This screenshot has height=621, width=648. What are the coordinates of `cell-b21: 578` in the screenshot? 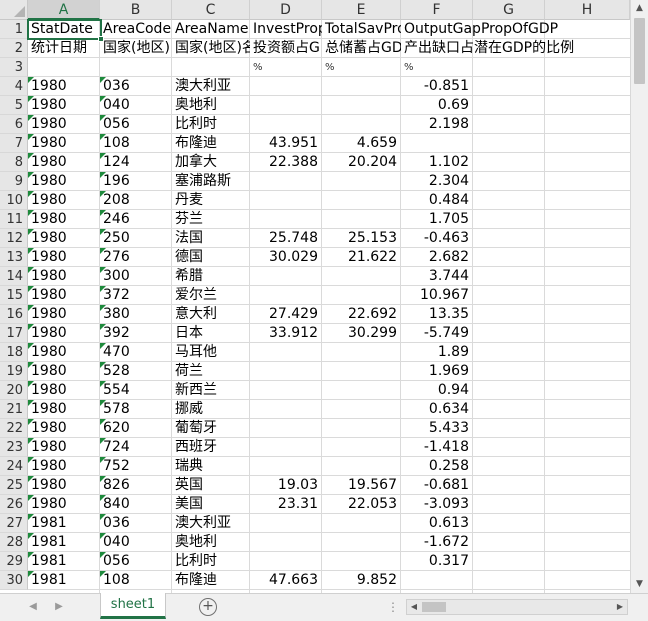 It's located at (136, 409).